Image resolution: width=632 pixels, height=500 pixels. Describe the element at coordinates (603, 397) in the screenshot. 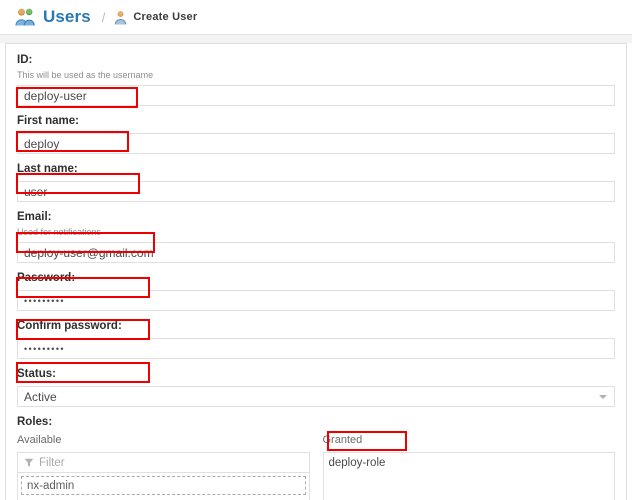

I see `chevron-down-icon` at that location.